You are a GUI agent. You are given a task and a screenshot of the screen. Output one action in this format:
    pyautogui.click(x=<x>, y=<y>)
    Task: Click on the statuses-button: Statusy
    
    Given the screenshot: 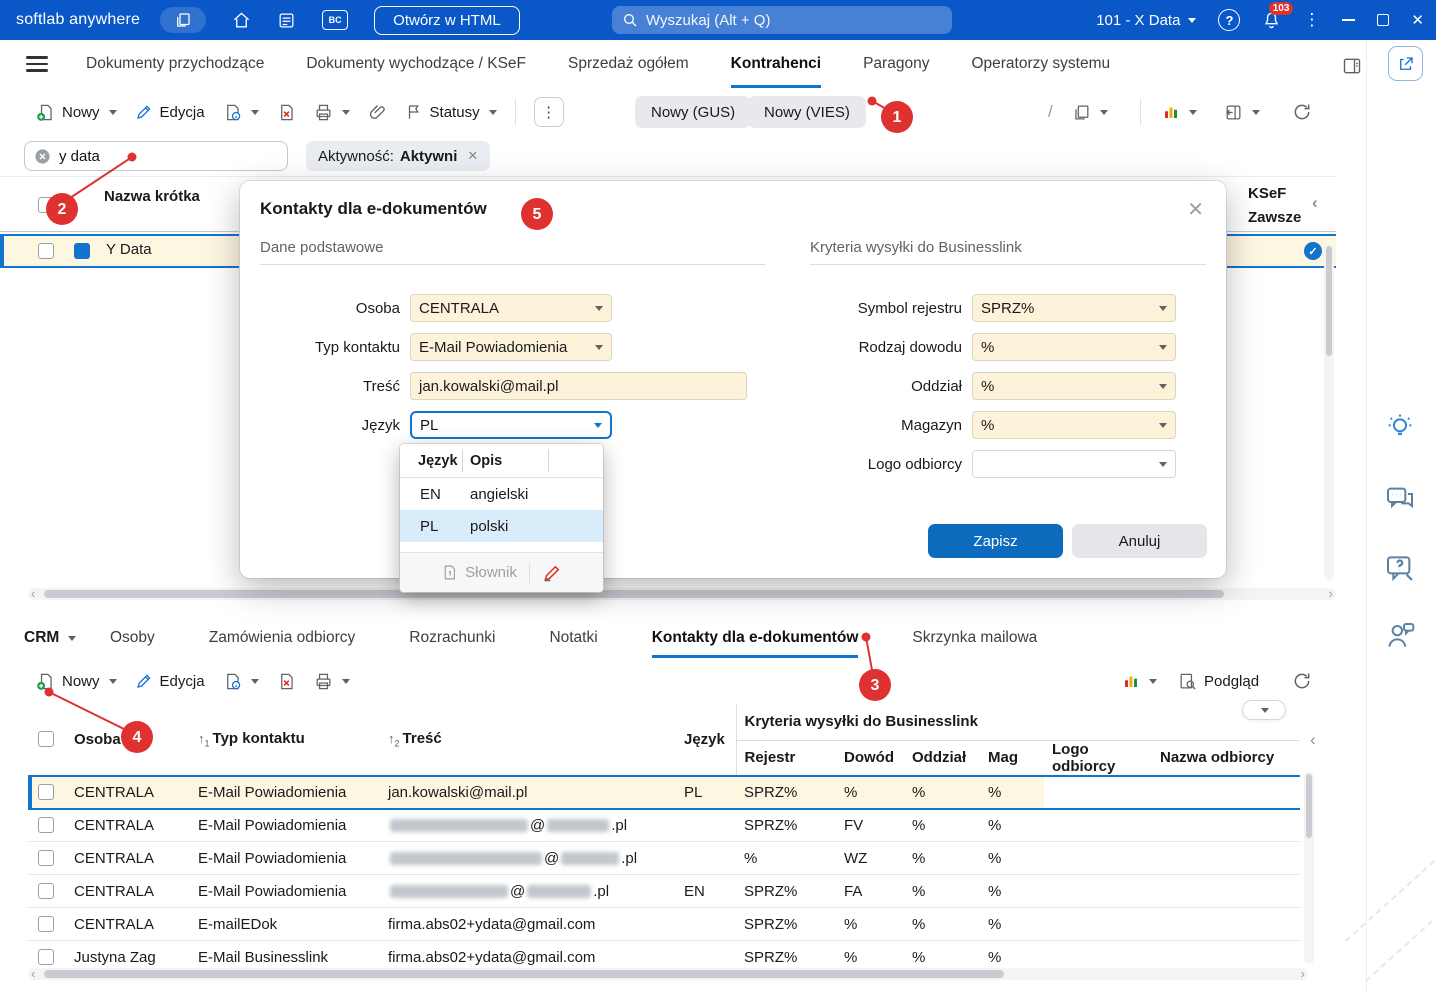 What is the action you would take?
    pyautogui.click(x=451, y=112)
    